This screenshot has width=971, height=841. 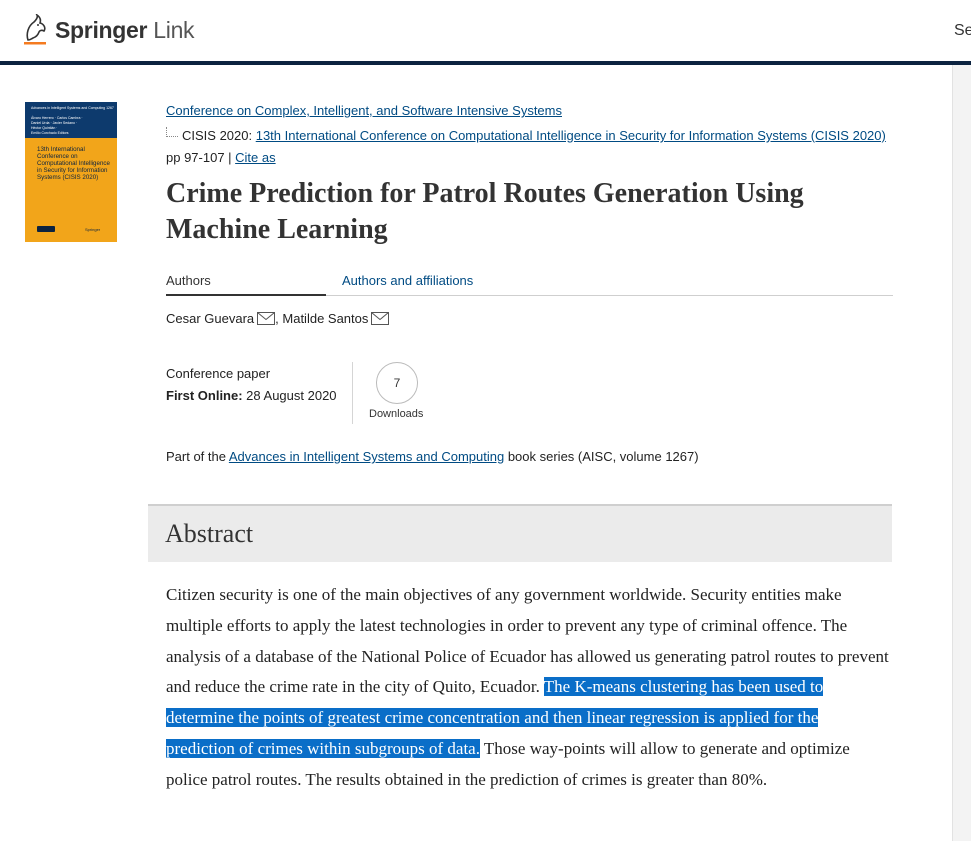 What do you see at coordinates (255, 157) in the screenshot?
I see `cite-as-link: Cite as` at bounding box center [255, 157].